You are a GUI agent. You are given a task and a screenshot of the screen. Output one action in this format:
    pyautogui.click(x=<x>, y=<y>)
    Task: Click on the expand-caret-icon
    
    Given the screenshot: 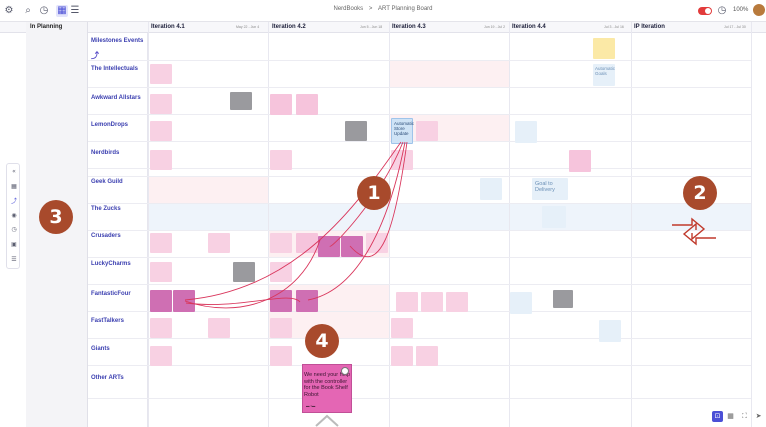 What is the action you would take?
    pyautogui.click(x=327, y=420)
    